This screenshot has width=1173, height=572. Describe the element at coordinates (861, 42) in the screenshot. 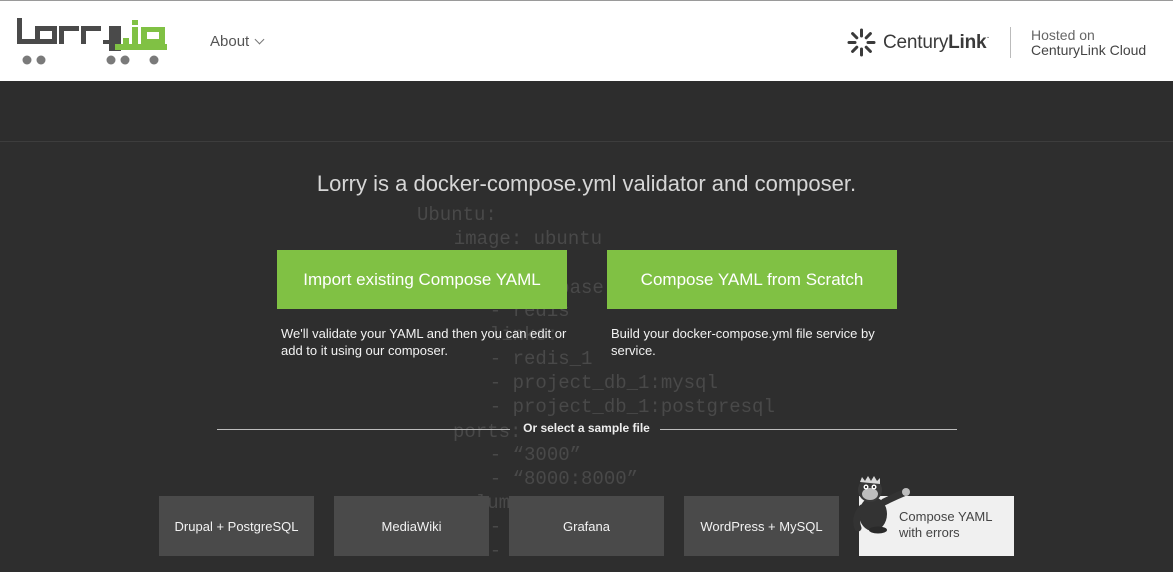

I see `centurylink-sunburst-icon` at that location.